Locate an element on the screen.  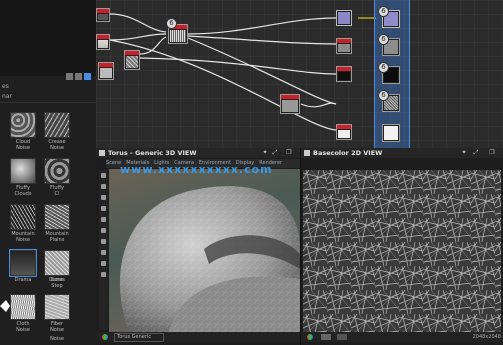
view2d-resolution: 2048x2048 is located at coordinates (486, 337).